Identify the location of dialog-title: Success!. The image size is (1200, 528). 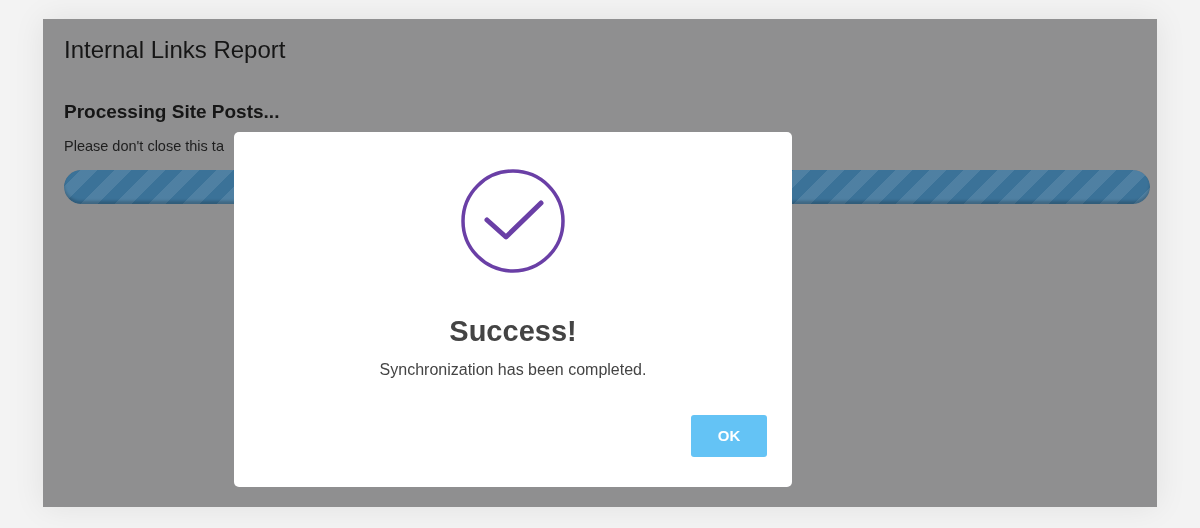
(513, 331).